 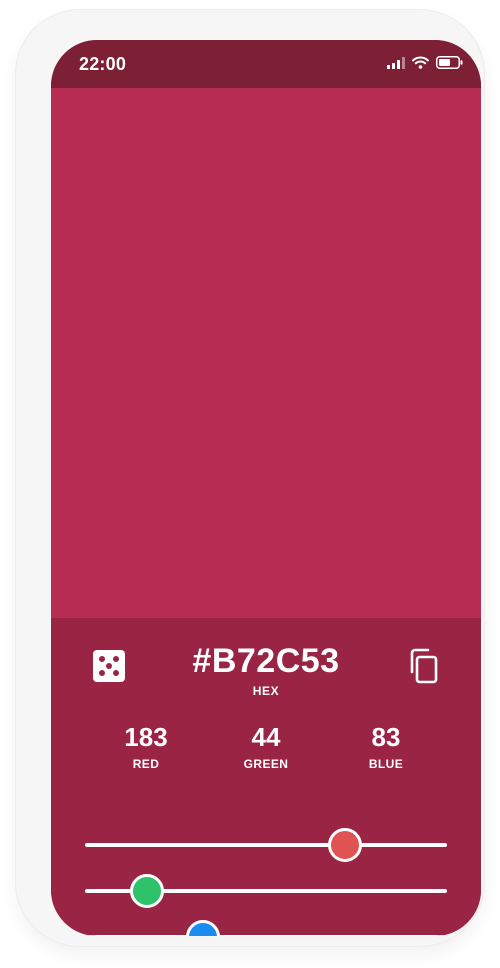 What do you see at coordinates (396, 65) in the screenshot?
I see `cellular-signal-icon` at bounding box center [396, 65].